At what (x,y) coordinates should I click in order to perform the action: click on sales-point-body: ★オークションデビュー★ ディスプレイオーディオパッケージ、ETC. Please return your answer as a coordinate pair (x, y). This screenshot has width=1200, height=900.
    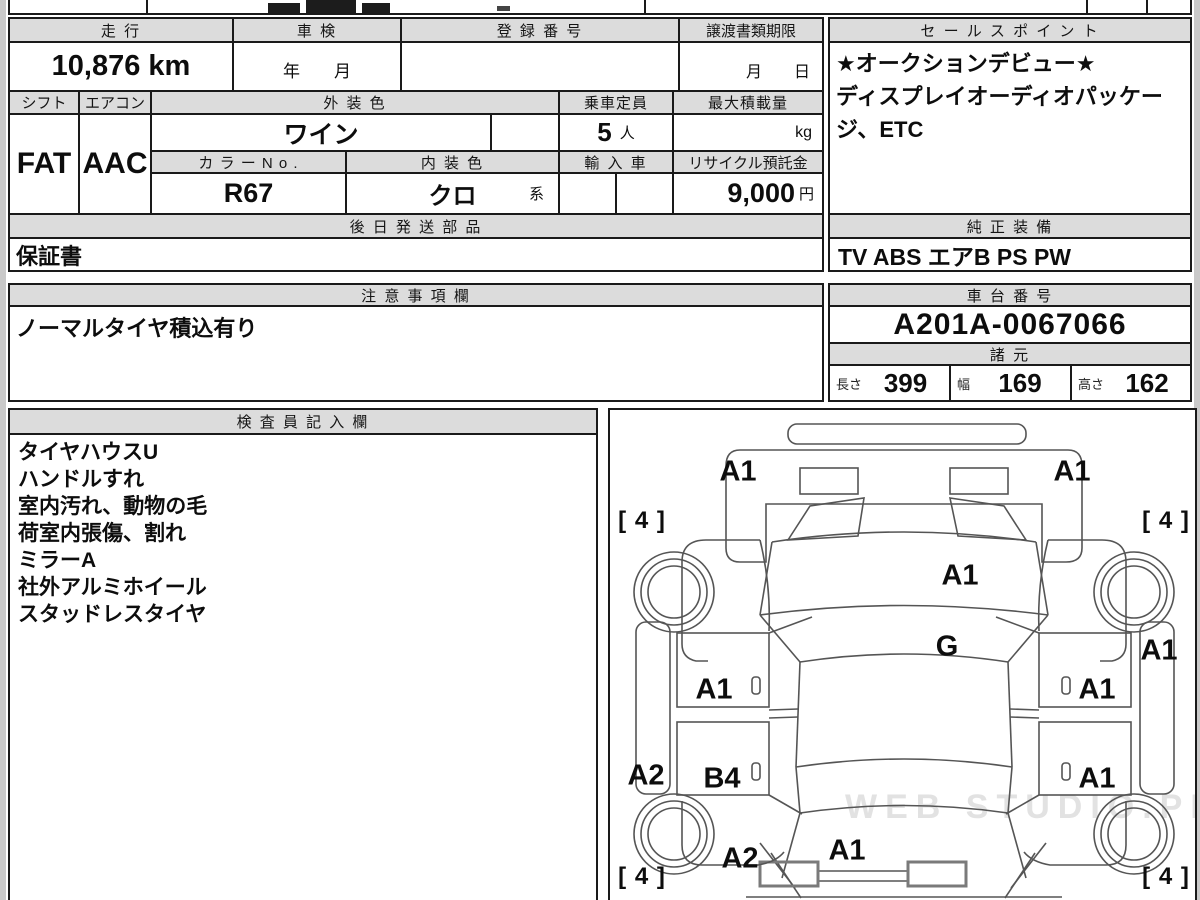
    Looking at the image, I should click on (1010, 128).